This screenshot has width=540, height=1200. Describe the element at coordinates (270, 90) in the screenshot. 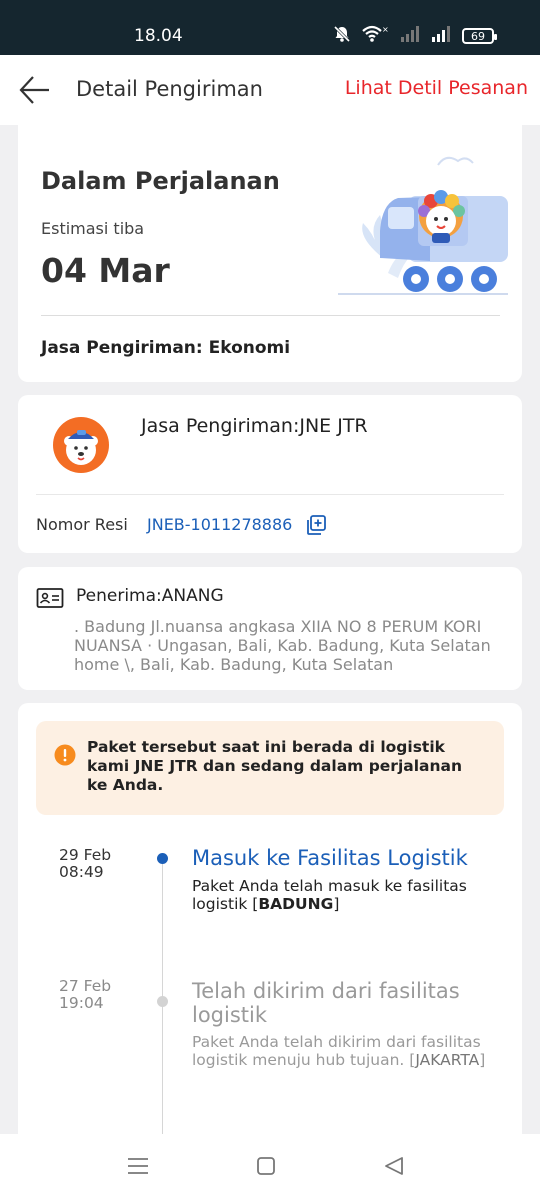

I see `top-bar: Detail Pengiriman Lihat Detil Pesanan` at that location.